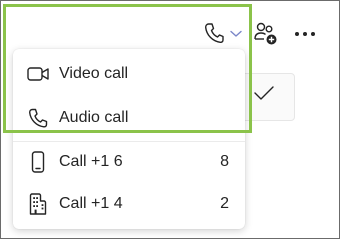  I want to click on more-options-button, so click(305, 34).